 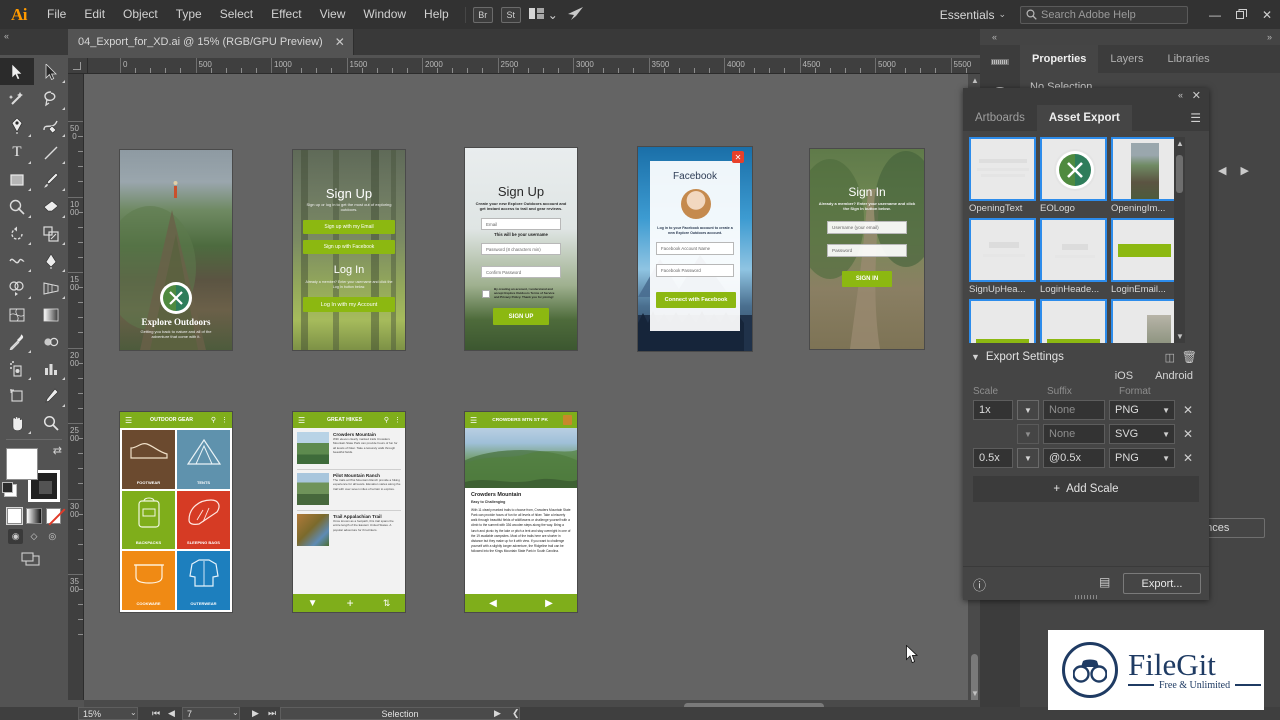 What do you see at coordinates (1130, 37) in the screenshot?
I see `dock-collapse-bar: « »` at bounding box center [1130, 37].